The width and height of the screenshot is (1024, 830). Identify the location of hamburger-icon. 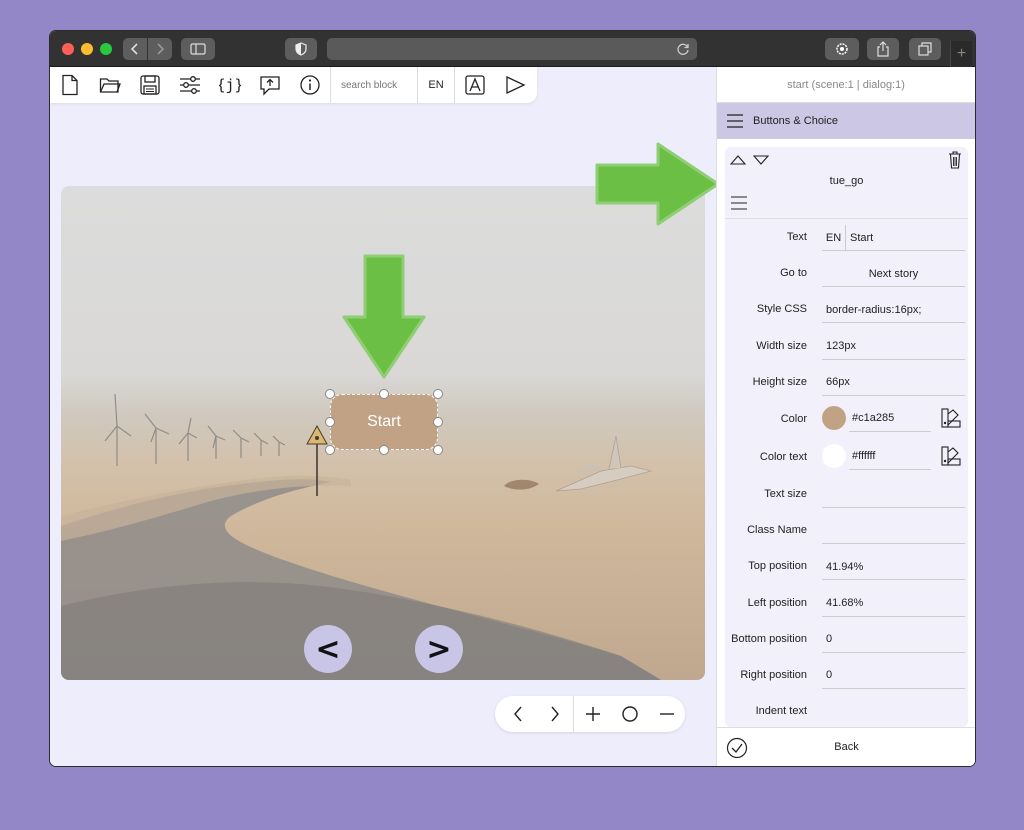
(739, 203).